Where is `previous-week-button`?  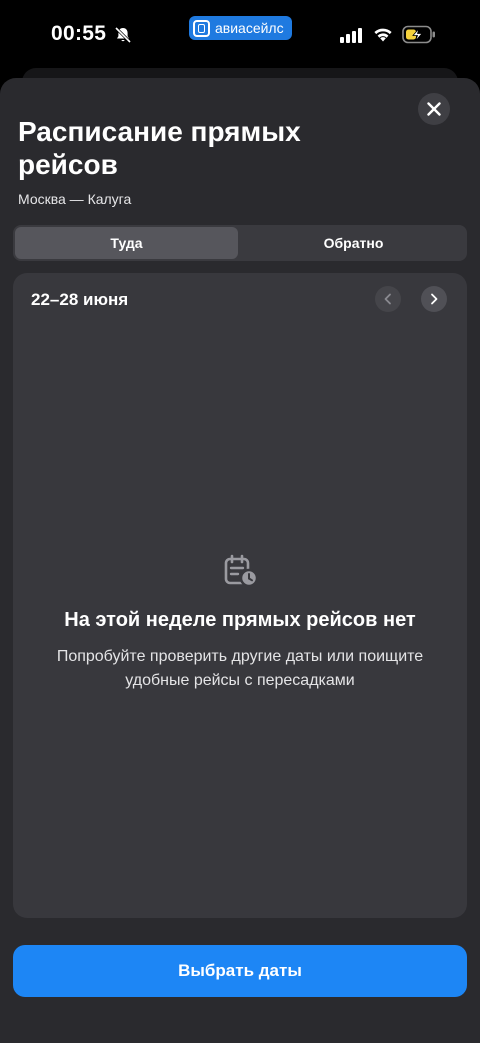 previous-week-button is located at coordinates (388, 299).